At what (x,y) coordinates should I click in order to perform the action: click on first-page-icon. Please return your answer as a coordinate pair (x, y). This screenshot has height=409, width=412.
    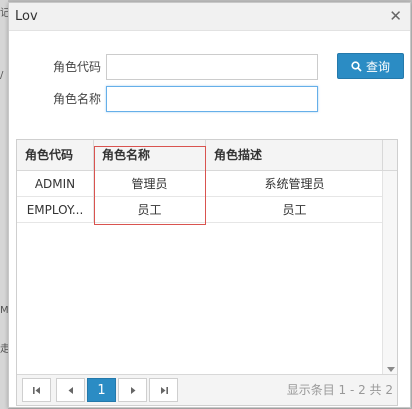
    Looking at the image, I should click on (36, 390).